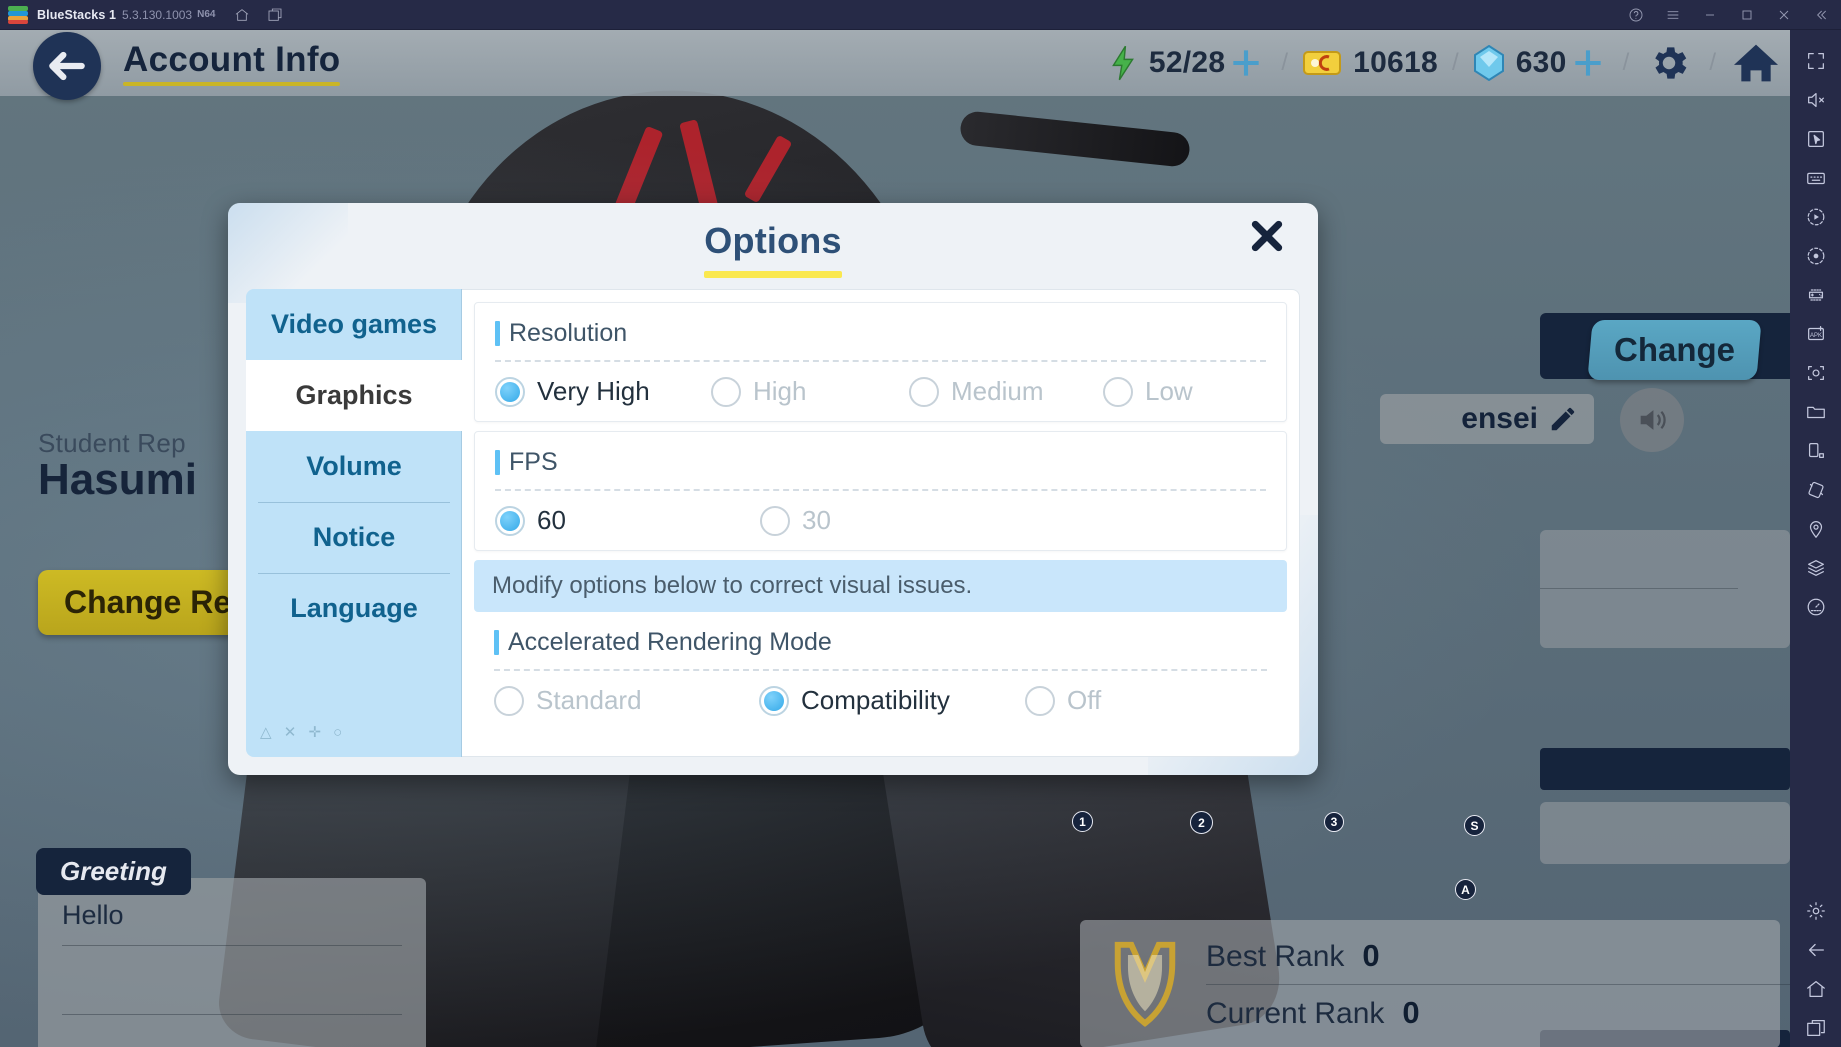  What do you see at coordinates (1816, 451) in the screenshot?
I see `rotate-device-icon` at bounding box center [1816, 451].